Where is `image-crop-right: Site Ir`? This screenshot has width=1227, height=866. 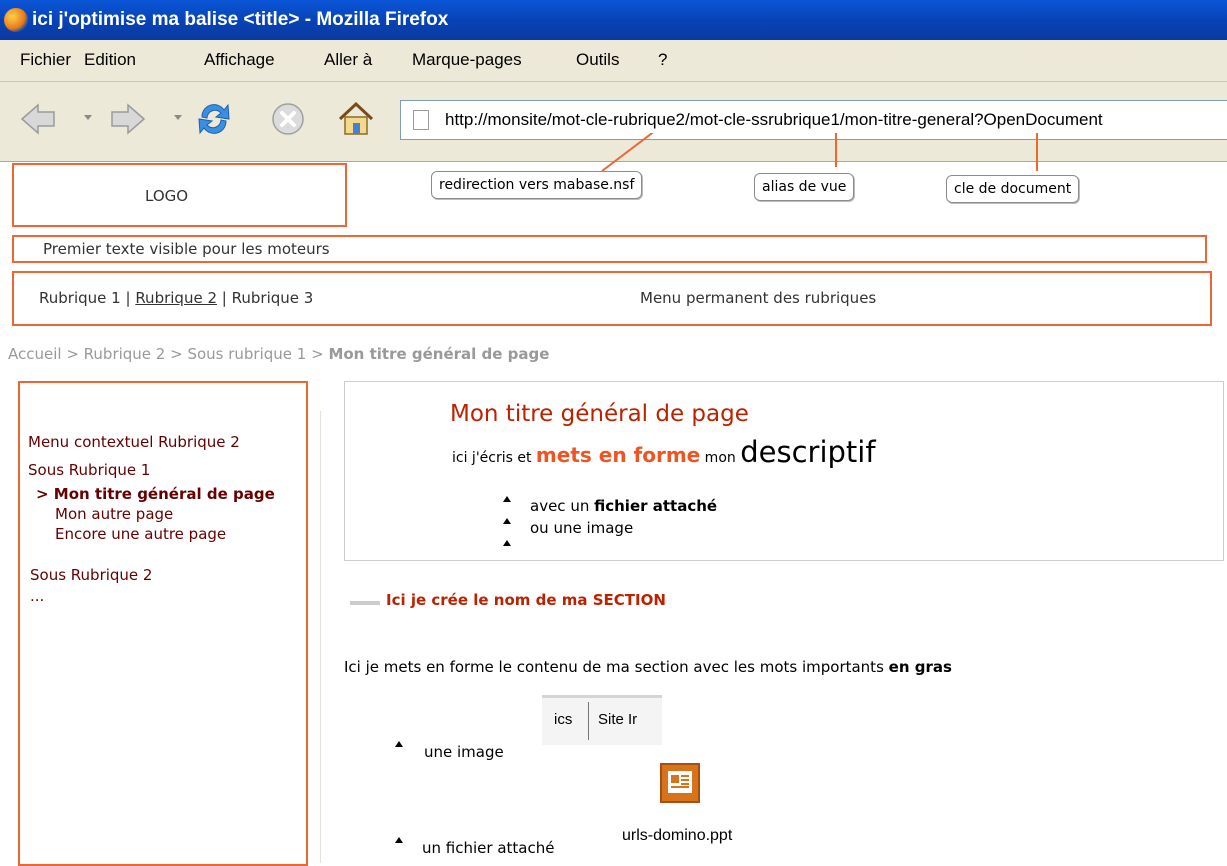
image-crop-right: Site Ir is located at coordinates (618, 719).